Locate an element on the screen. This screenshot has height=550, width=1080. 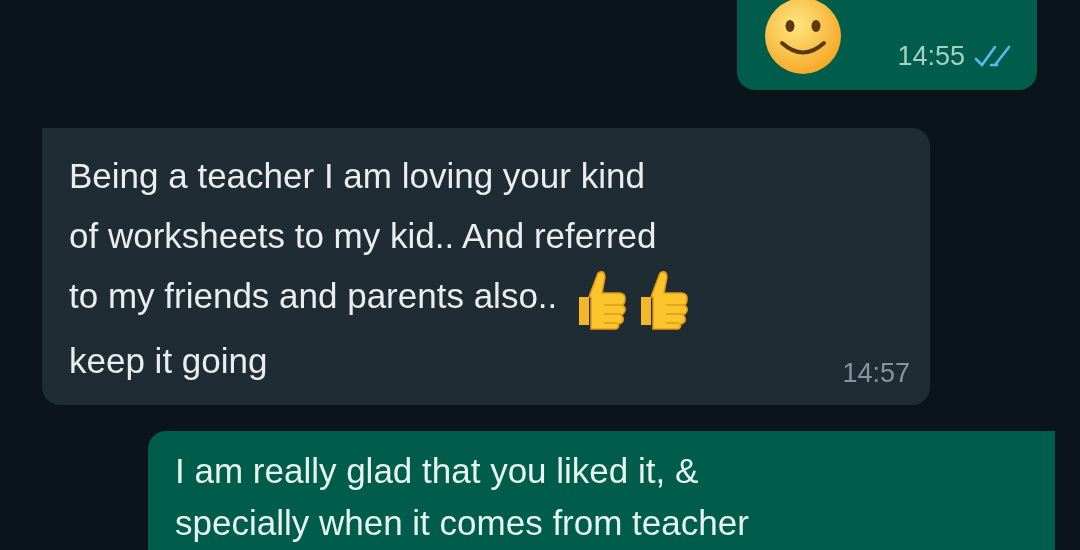
message-time: 14:55 is located at coordinates (931, 56).